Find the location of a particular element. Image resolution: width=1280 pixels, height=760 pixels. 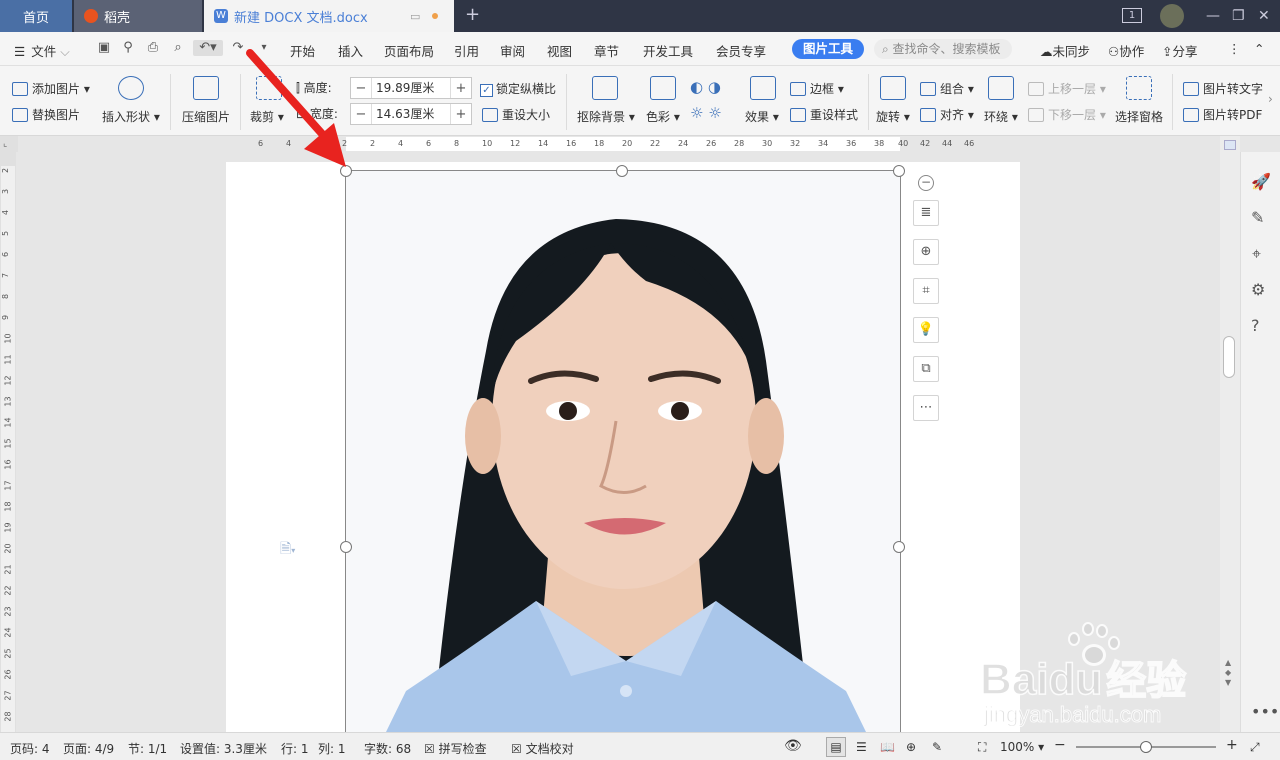

resize-handle-left is located at coordinates (346, 547).